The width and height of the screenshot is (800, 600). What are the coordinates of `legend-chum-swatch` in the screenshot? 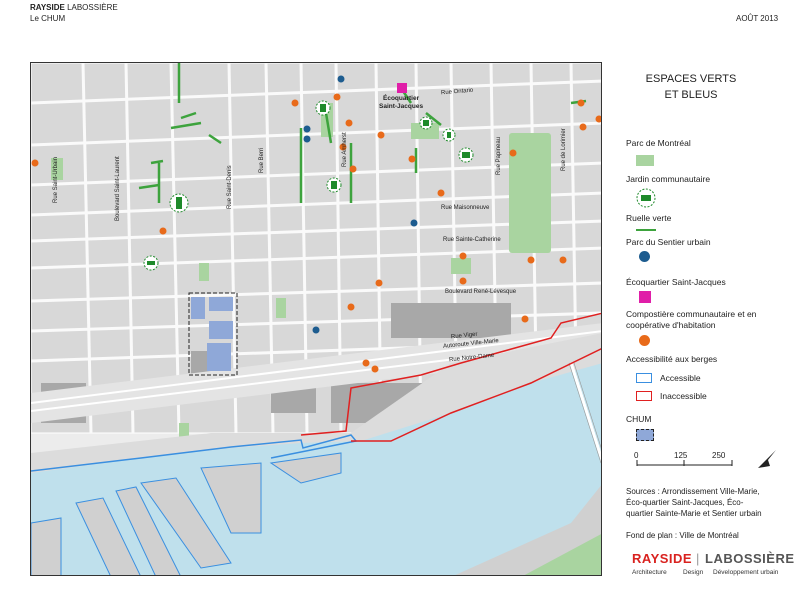 It's located at (645, 435).